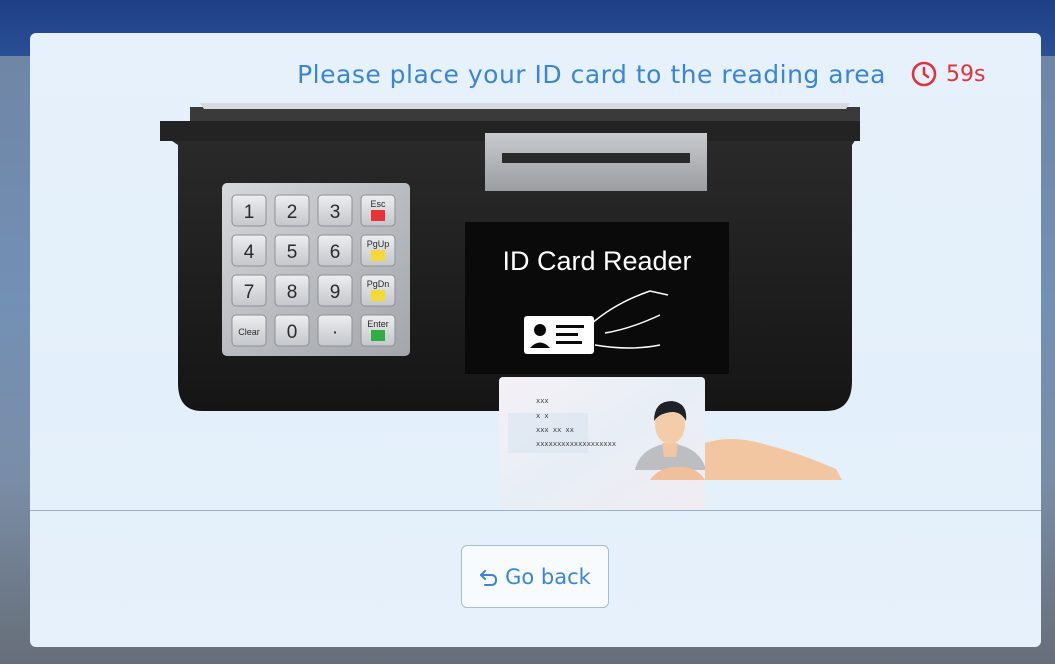  What do you see at coordinates (292, 292) in the screenshot?
I see `keypad-key-label: 8` at bounding box center [292, 292].